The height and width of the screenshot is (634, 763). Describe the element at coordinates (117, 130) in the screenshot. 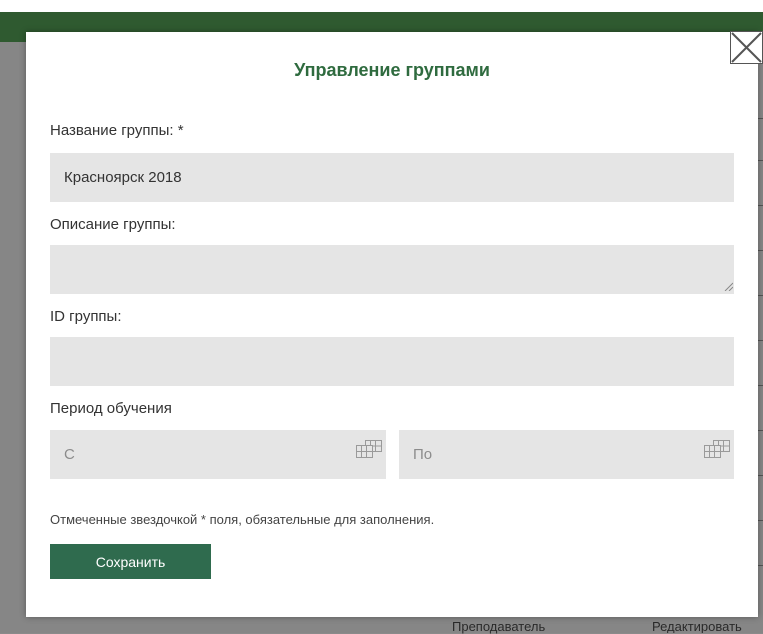

I see `group-name-label: Название группы: *` at that location.